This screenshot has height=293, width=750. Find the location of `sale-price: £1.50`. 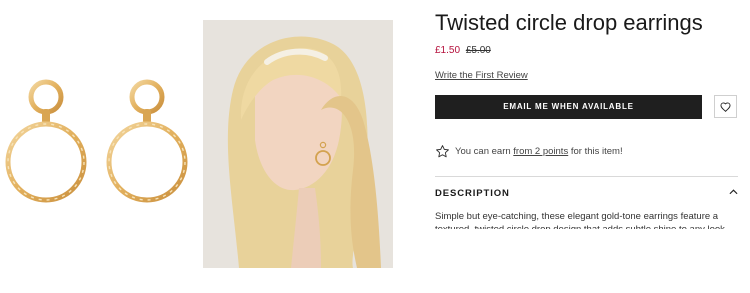

sale-price: £1.50 is located at coordinates (448, 50).